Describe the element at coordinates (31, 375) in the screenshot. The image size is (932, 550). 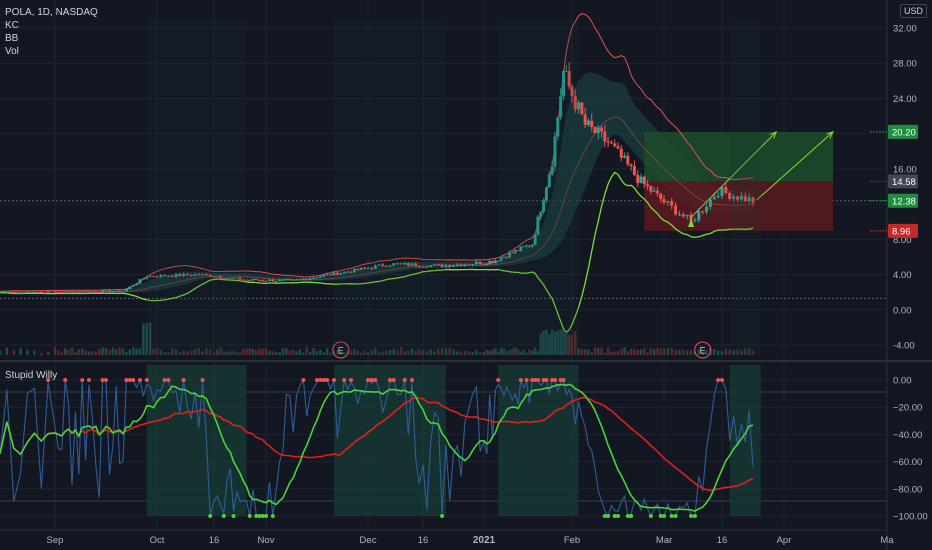
I see `oscillator-title: Stupid Willy` at that location.